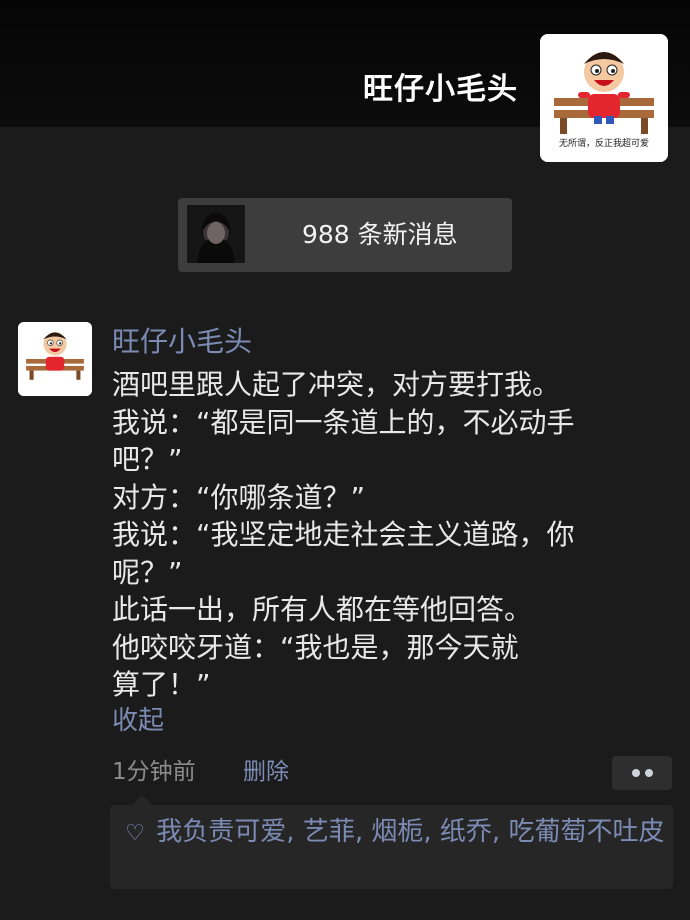  Describe the element at coordinates (266, 772) in the screenshot. I see `delete-link: 删除` at that location.